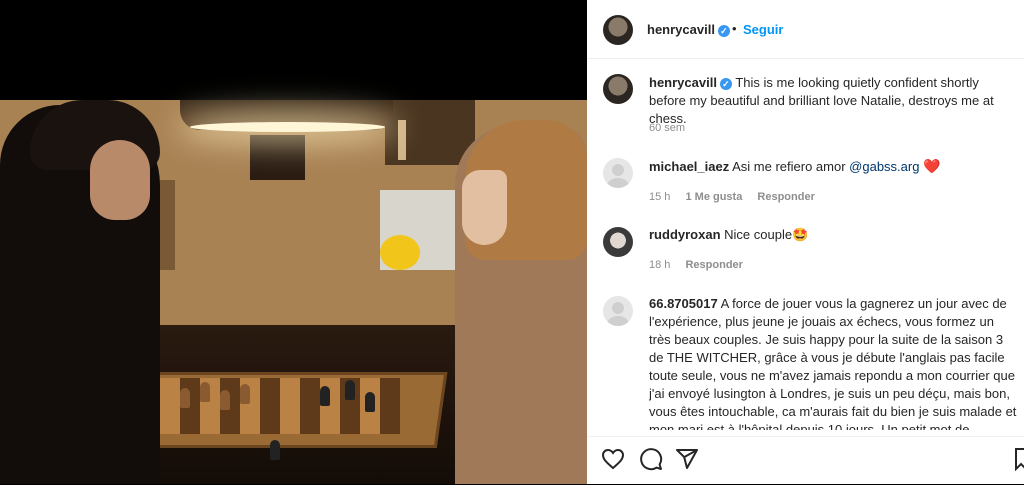  I want to click on comment: ruddyroxan Nice couple🤩, so click(834, 235).